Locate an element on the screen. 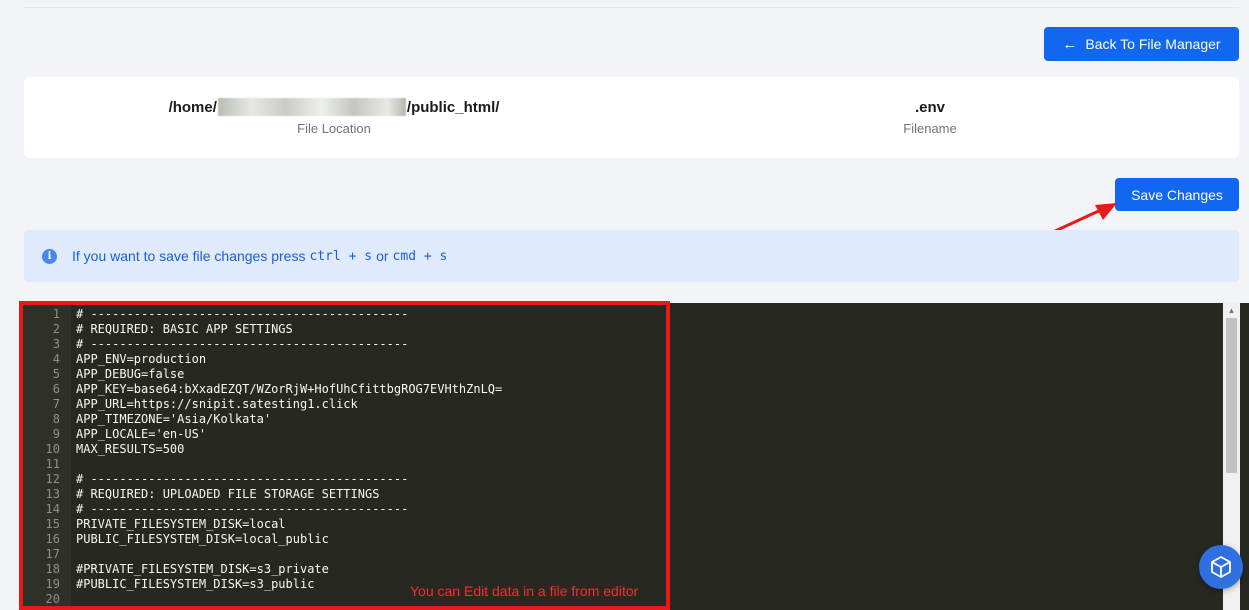 This screenshot has height=610, width=1249. code-line: 18 #PRIVATE_FILESYSTEM_DISK=s3_private is located at coordinates (620, 569).